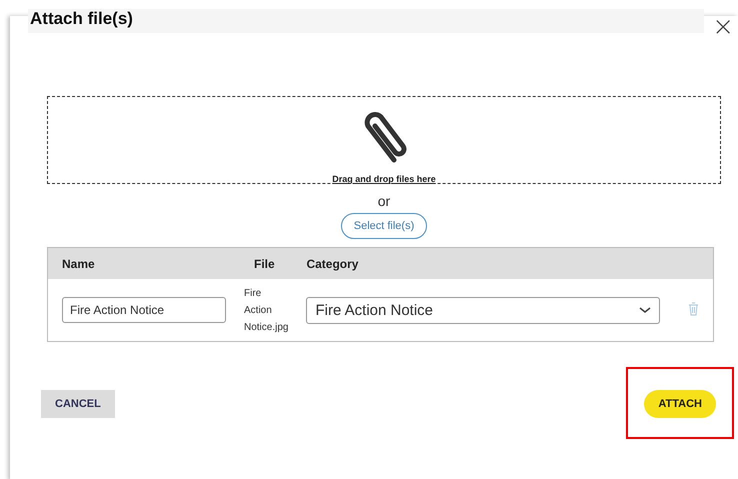 The width and height of the screenshot is (738, 479). I want to click on column-header: Category, so click(483, 263).